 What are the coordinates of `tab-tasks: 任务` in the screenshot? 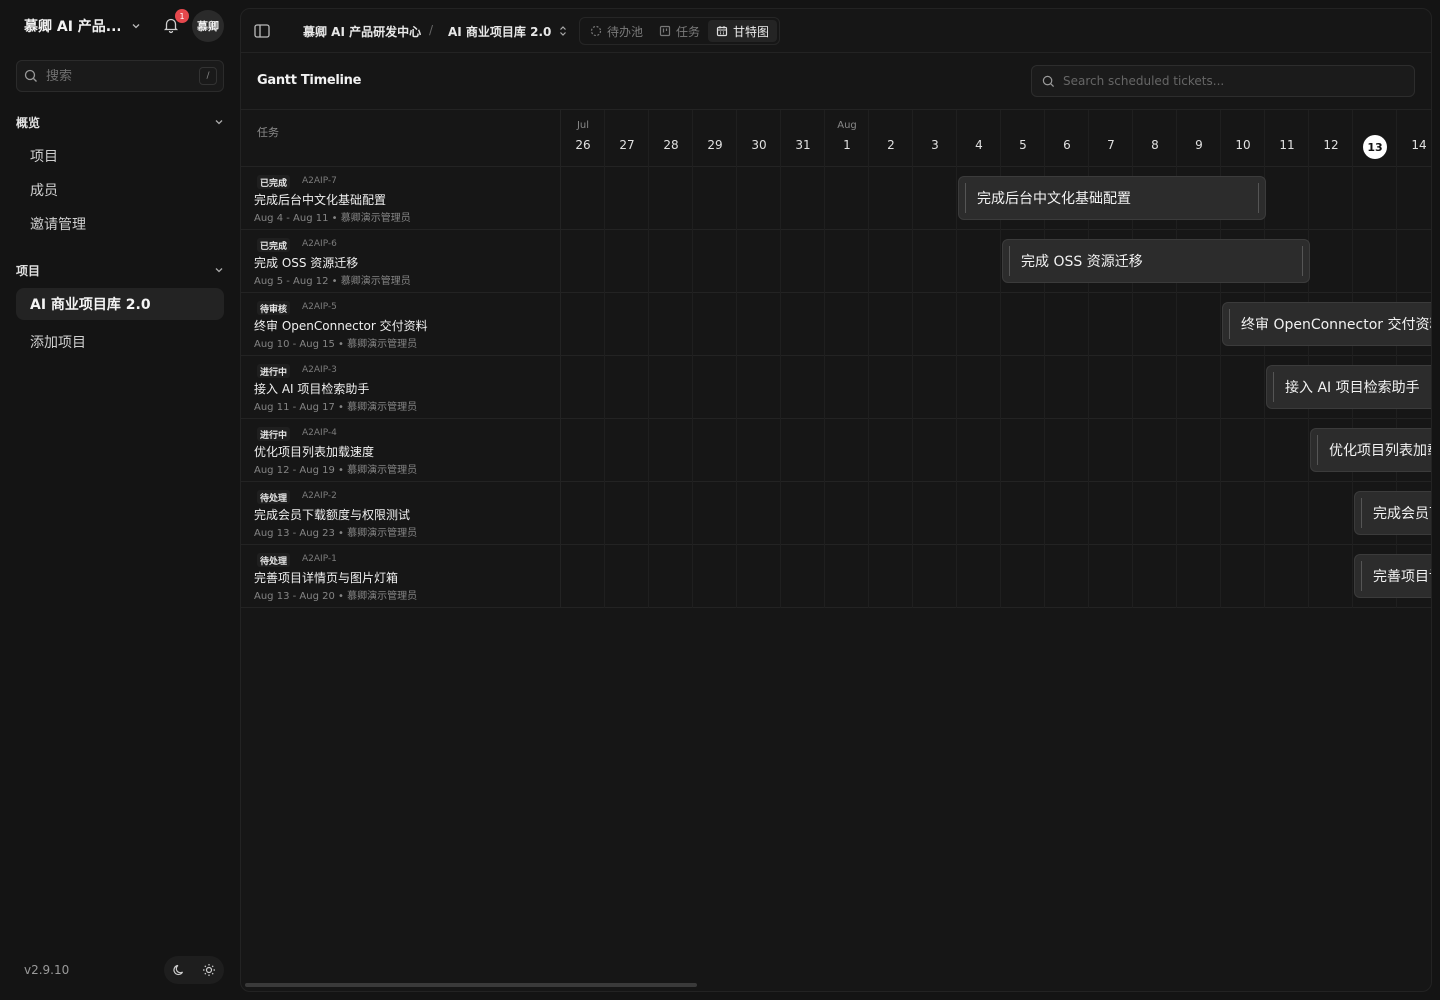 It's located at (679, 31).